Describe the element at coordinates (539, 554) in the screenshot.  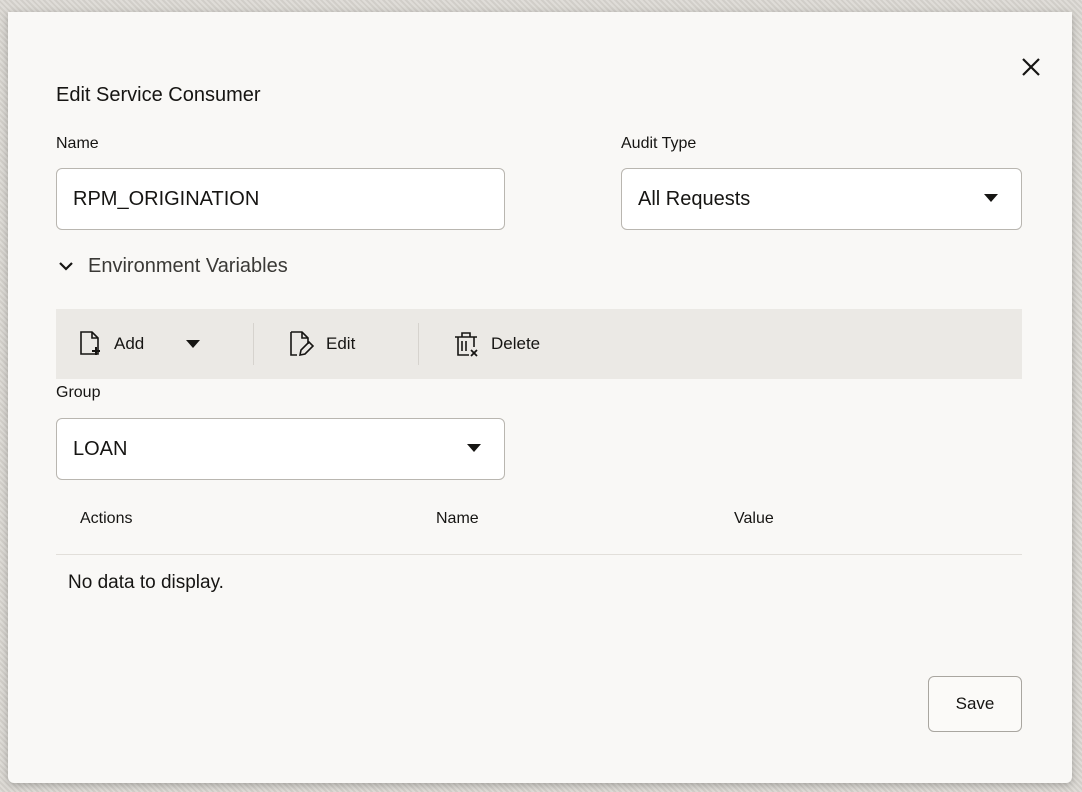
I see `table-header-divider` at that location.